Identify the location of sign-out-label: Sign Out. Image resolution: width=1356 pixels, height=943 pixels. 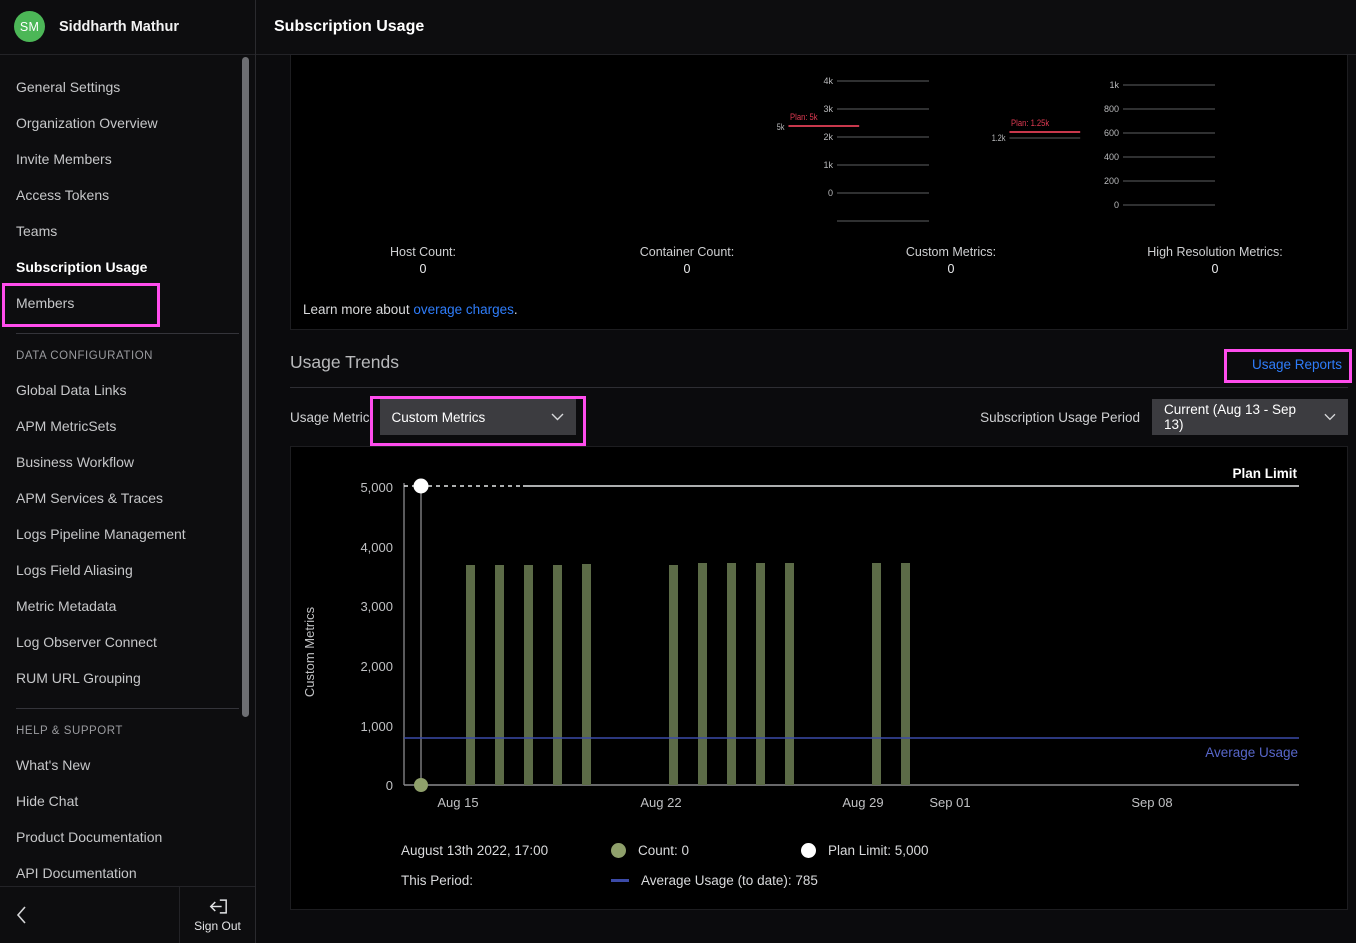
(217, 926).